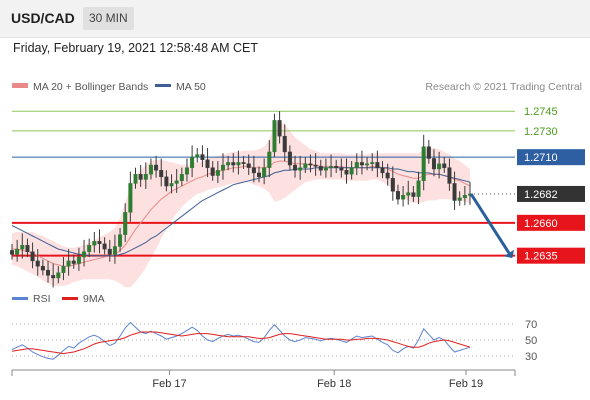 This screenshot has width=590, height=400. What do you see at coordinates (492, 226) in the screenshot?
I see `forecast-arrow` at bounding box center [492, 226].